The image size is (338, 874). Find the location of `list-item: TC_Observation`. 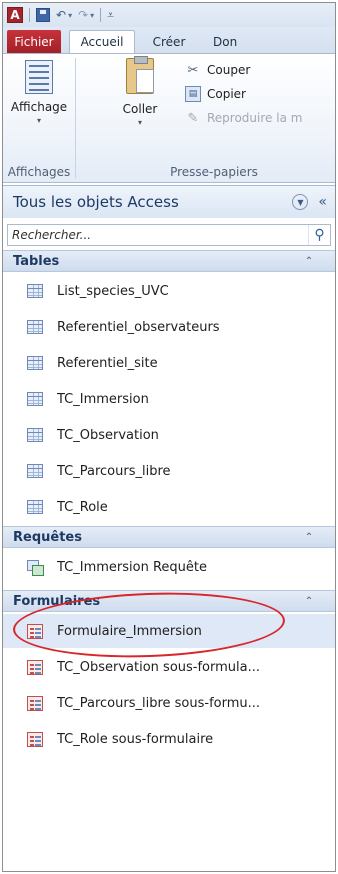

list-item: TC_Observation is located at coordinates (169, 435).